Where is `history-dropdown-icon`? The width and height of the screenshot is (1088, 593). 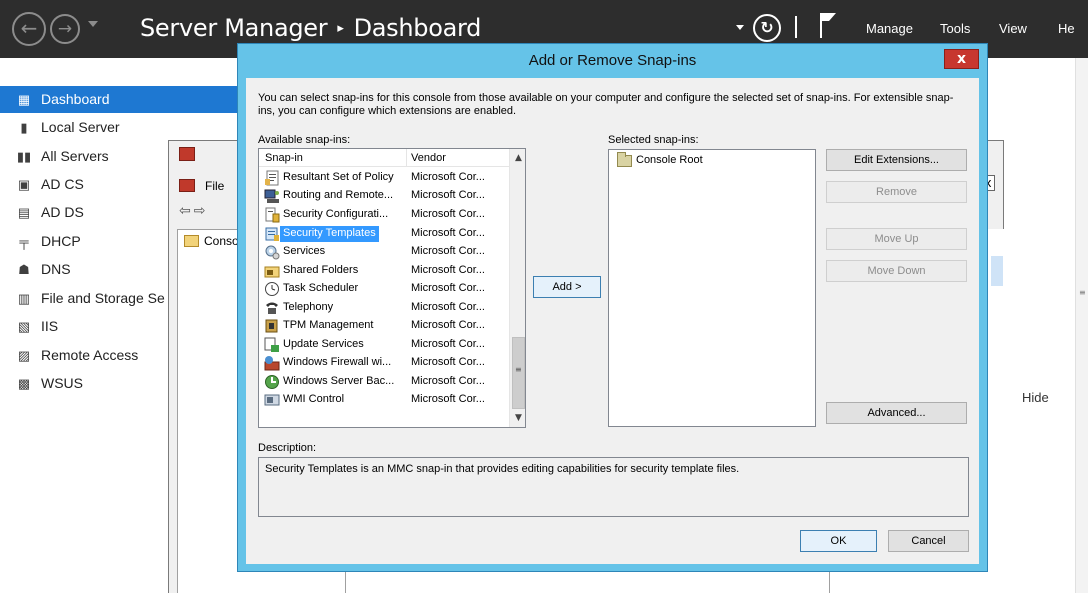 history-dropdown-icon is located at coordinates (93, 24).